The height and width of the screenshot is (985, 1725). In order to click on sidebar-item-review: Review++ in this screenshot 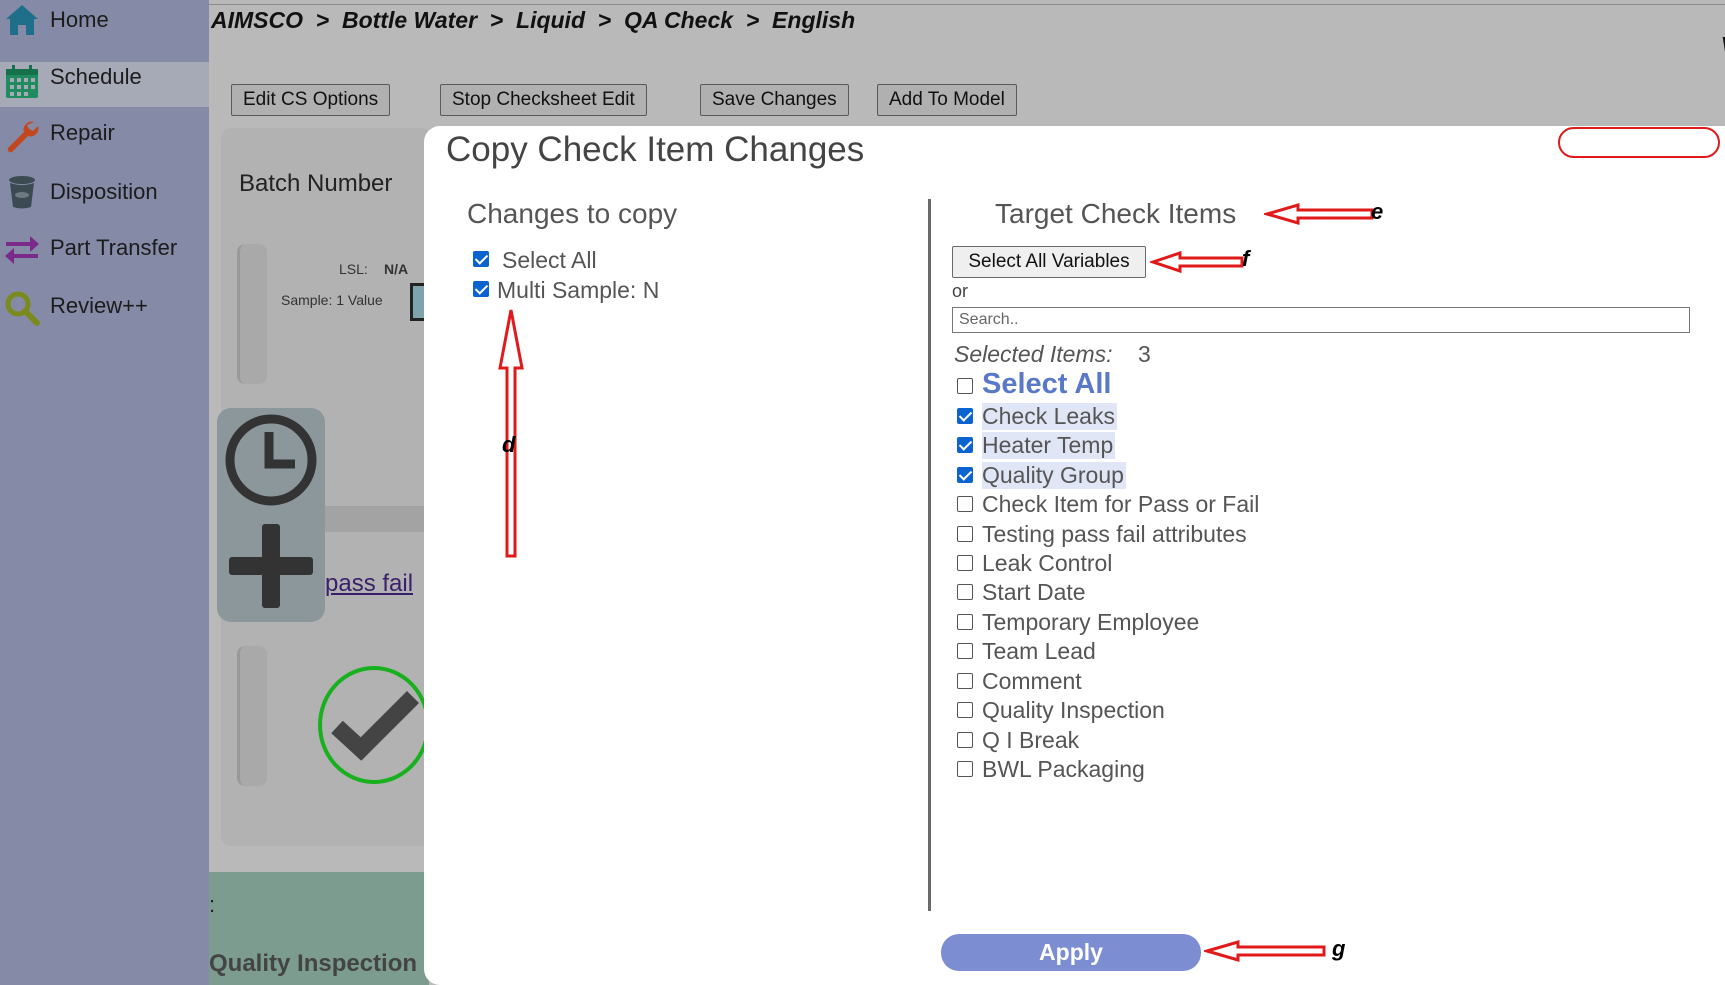, I will do `click(104, 304)`.